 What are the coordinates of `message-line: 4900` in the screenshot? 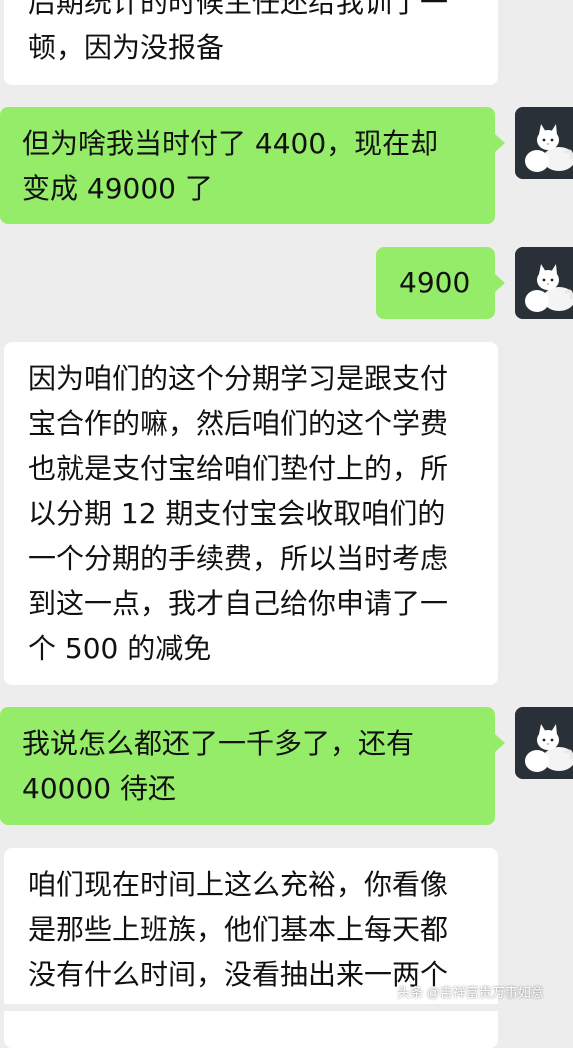 It's located at (435, 282).